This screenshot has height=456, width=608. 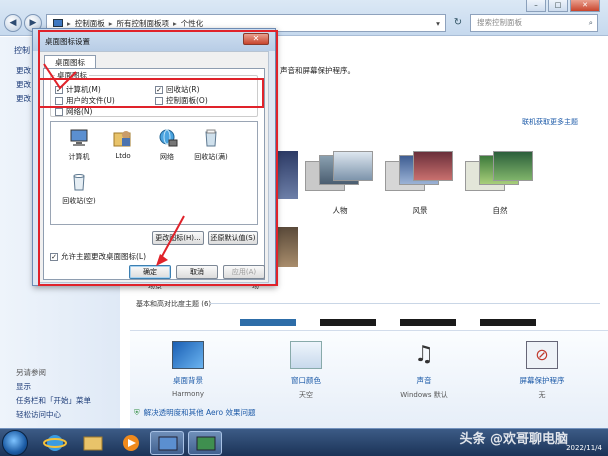 I want to click on breadcrumb-item: 控制面板, so click(x=90, y=23).